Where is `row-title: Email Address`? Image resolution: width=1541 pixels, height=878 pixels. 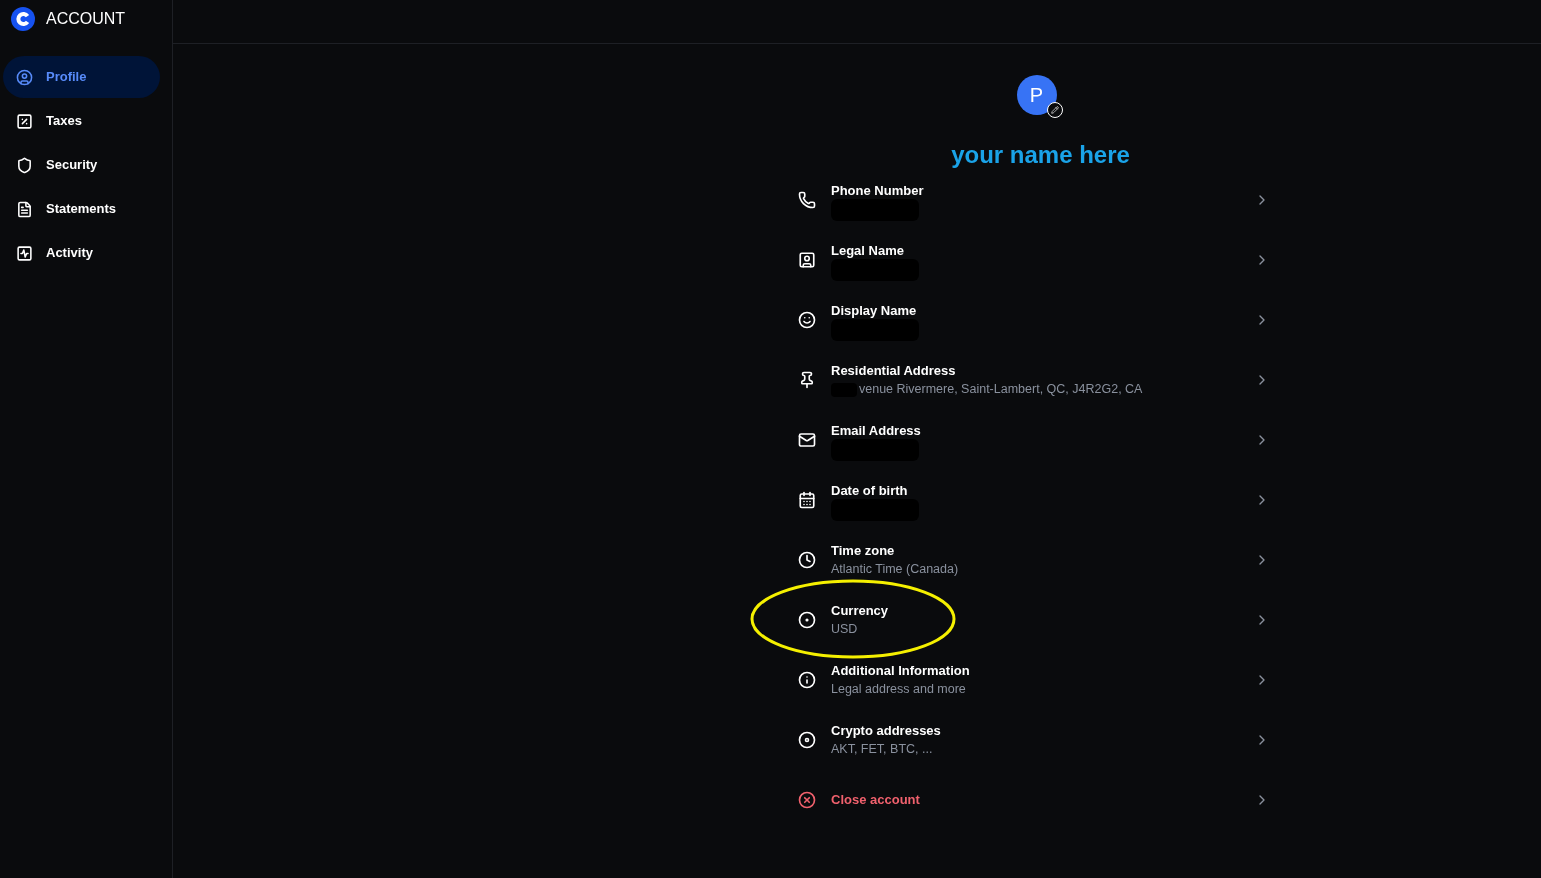 row-title: Email Address is located at coordinates (876, 431).